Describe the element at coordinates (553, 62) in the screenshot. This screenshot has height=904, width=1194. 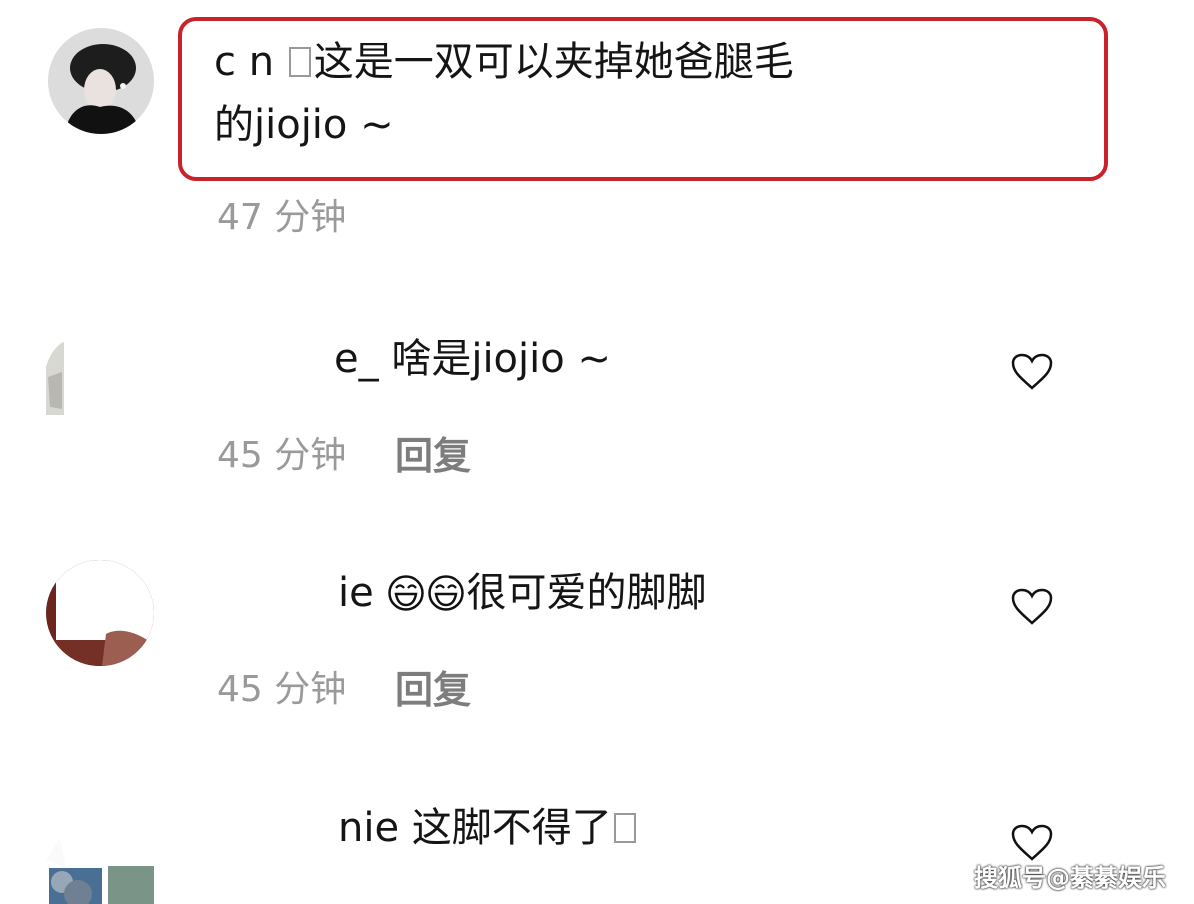
I see `comment-text-line1: 这是一双可以夹掉她爸腿毛` at that location.